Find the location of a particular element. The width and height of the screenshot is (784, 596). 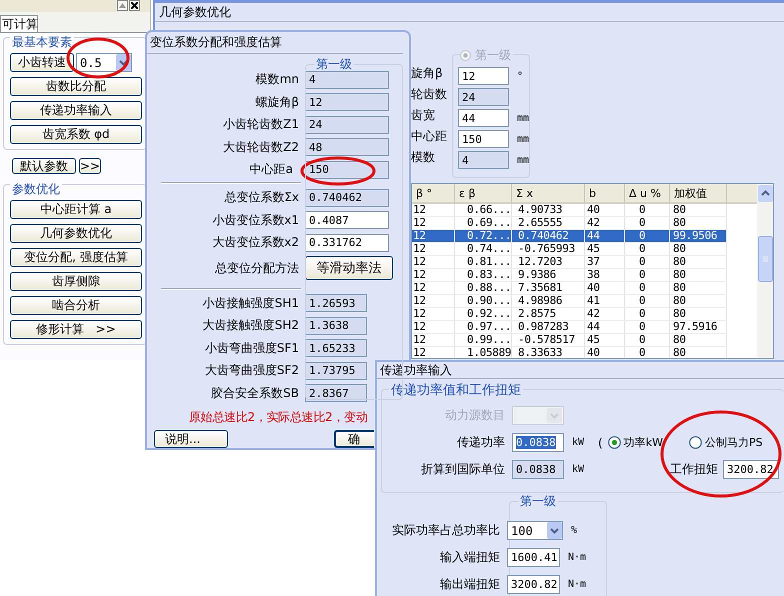

column-header: Δ u % is located at coordinates (647, 194).